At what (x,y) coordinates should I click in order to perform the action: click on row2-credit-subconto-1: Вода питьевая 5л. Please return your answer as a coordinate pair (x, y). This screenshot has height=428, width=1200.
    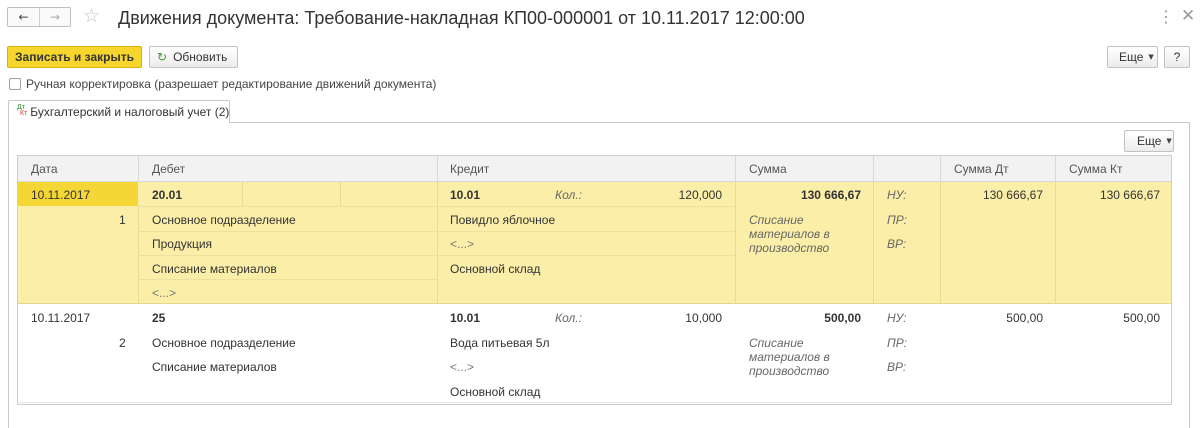
    Looking at the image, I should click on (499, 343).